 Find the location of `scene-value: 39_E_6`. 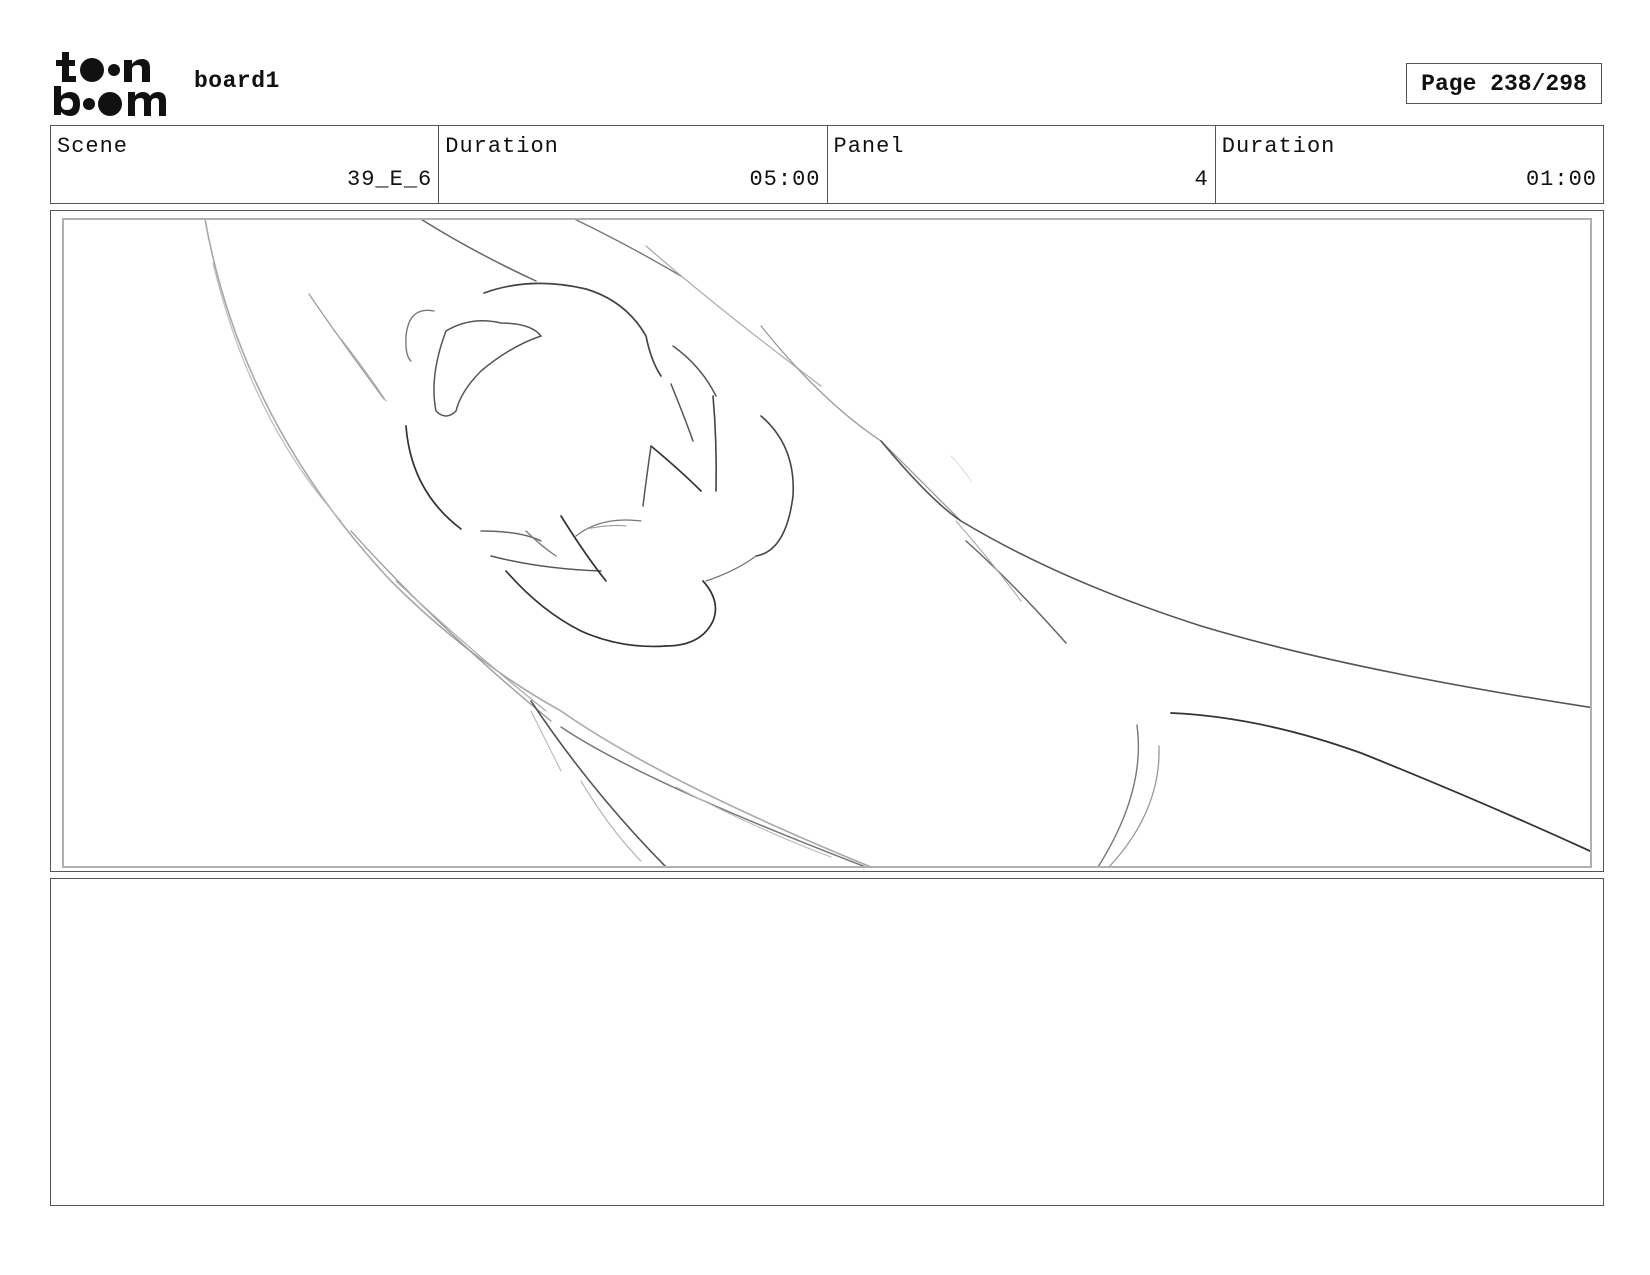

scene-value: 39_E_6 is located at coordinates (390, 179).